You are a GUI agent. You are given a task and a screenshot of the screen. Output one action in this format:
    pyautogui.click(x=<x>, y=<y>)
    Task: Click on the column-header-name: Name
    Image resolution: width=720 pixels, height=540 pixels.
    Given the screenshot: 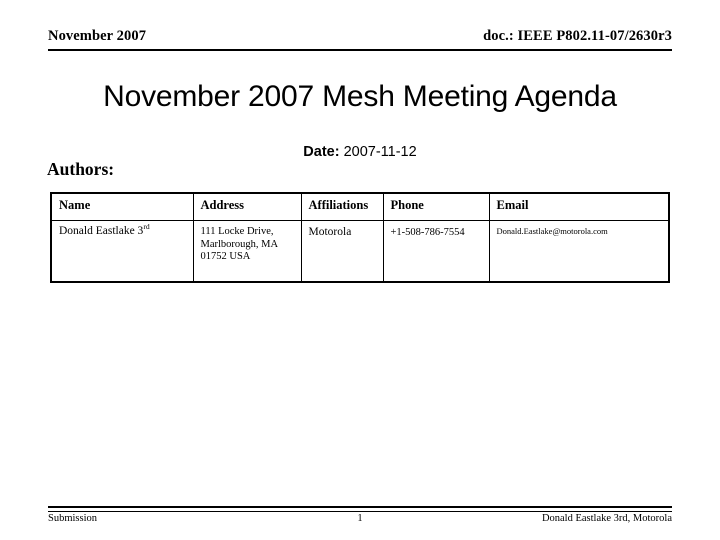 What is the action you would take?
    pyautogui.click(x=122, y=206)
    